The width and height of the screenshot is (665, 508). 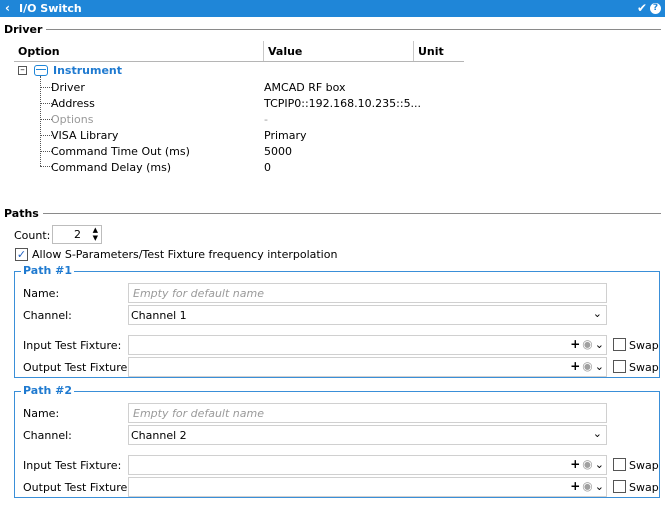 I want to click on collapse-toggle: –, so click(x=22, y=70).